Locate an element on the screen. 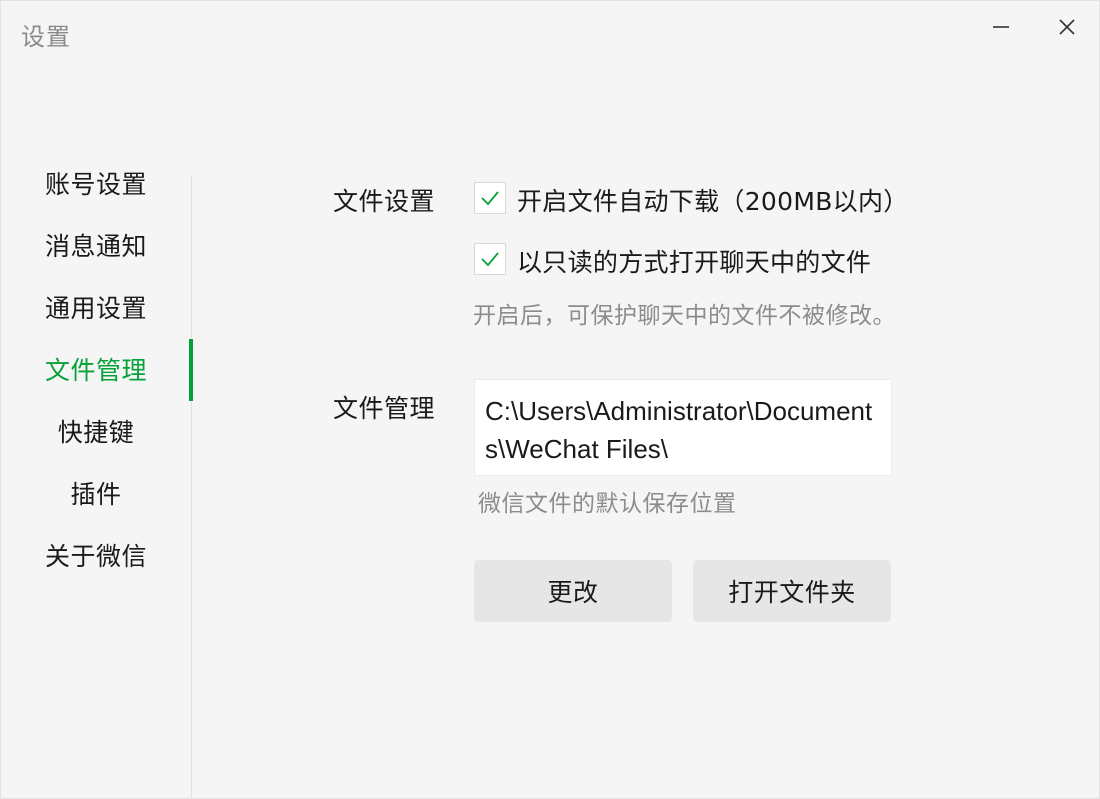 The image size is (1100, 799). sidebar-item-notifications: 消息通知 is located at coordinates (96, 247).